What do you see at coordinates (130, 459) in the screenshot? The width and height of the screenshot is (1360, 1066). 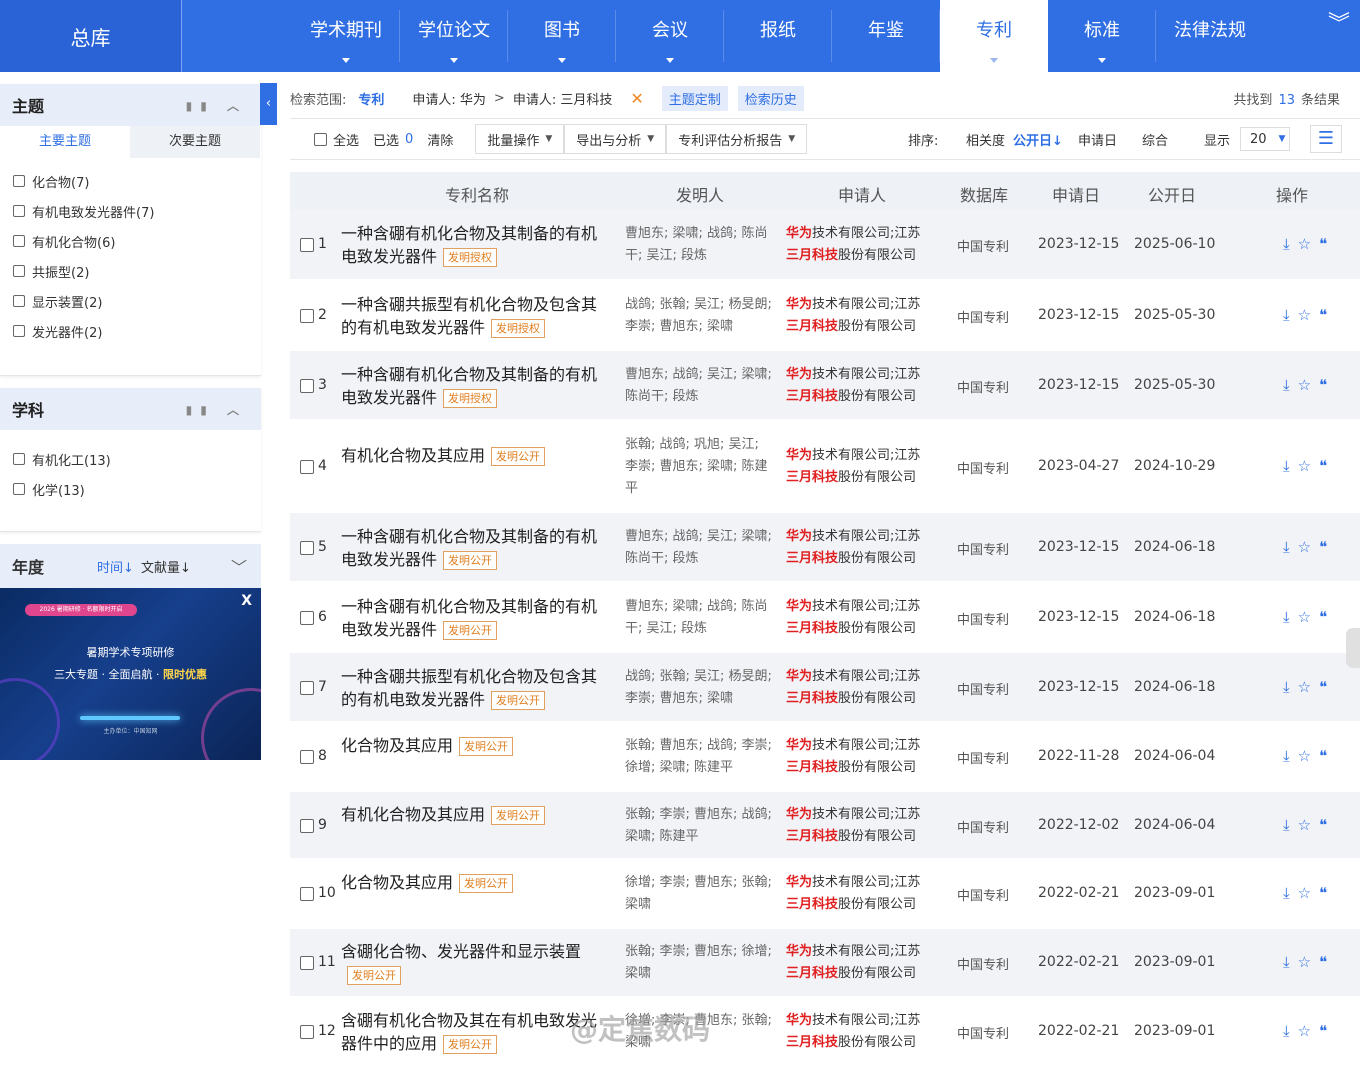 I see `subject-filter-item: 有机化工(13)` at bounding box center [130, 459].